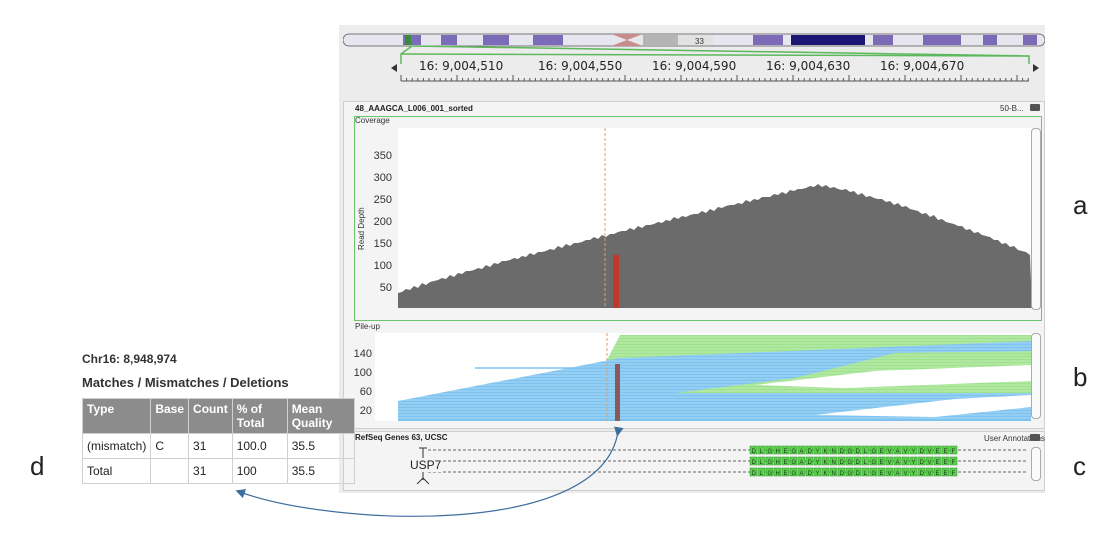 The width and height of the screenshot is (1118, 542). Describe the element at coordinates (170, 471) in the screenshot. I see `table-cell` at that location.